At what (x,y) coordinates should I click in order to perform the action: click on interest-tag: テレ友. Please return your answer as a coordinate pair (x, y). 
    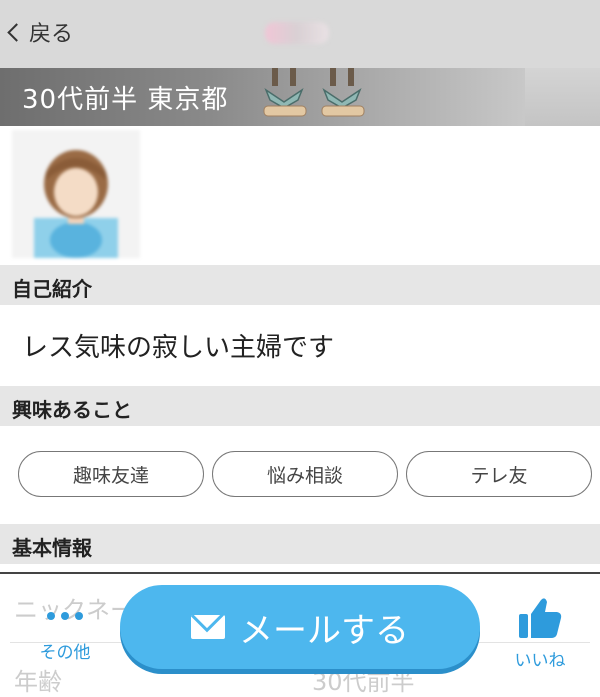
    Looking at the image, I should click on (499, 474).